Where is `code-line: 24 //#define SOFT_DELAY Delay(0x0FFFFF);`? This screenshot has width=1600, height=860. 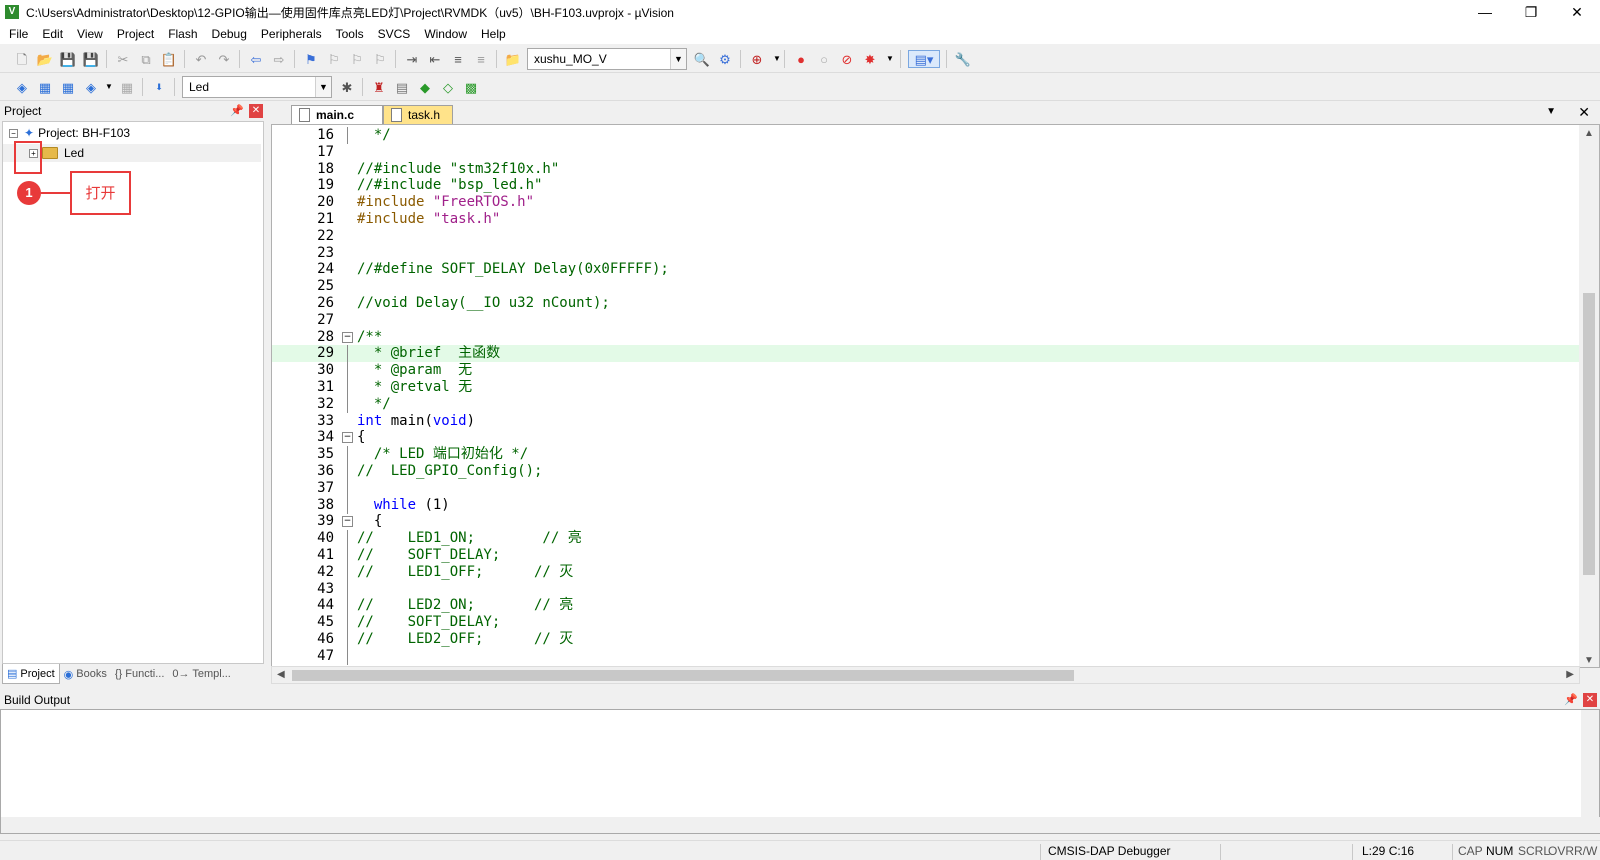
code-line: 24 //#define SOFT_DELAY Delay(0x0FFFFF); is located at coordinates (926, 269).